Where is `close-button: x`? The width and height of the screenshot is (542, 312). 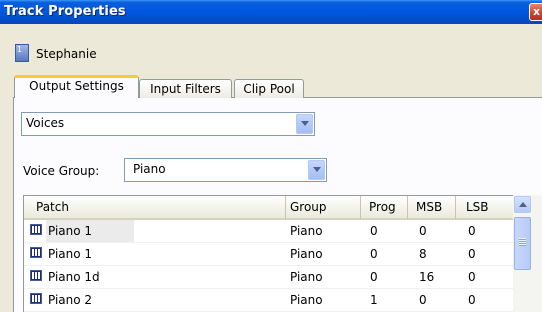 close-button: x is located at coordinates (535, 12).